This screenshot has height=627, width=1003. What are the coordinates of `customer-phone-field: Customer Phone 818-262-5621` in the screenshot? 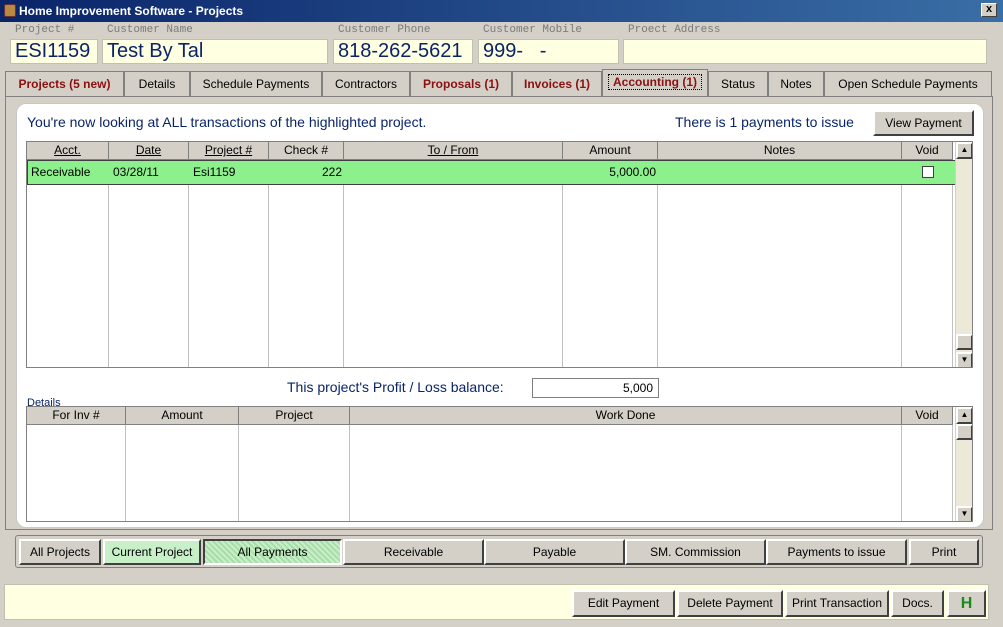 It's located at (403, 45).